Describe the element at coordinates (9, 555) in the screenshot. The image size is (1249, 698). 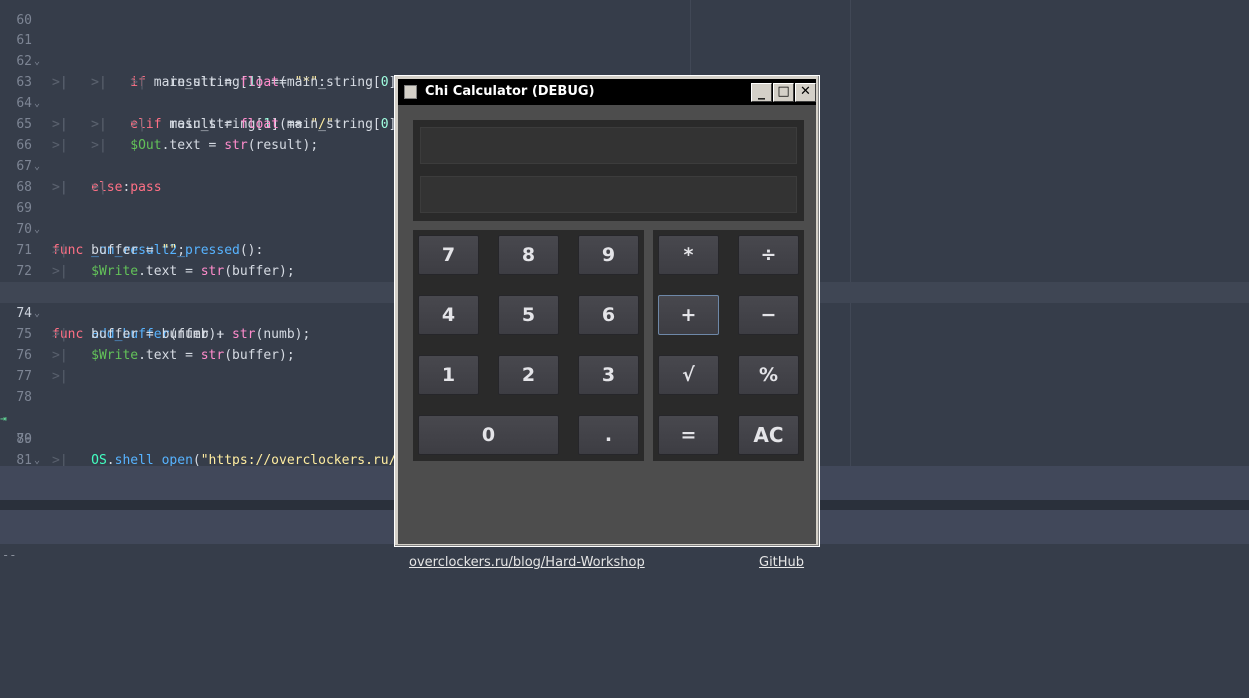
I see `output-text: --` at that location.